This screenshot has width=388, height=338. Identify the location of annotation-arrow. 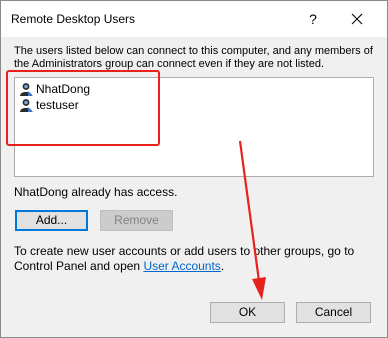
(252, 220).